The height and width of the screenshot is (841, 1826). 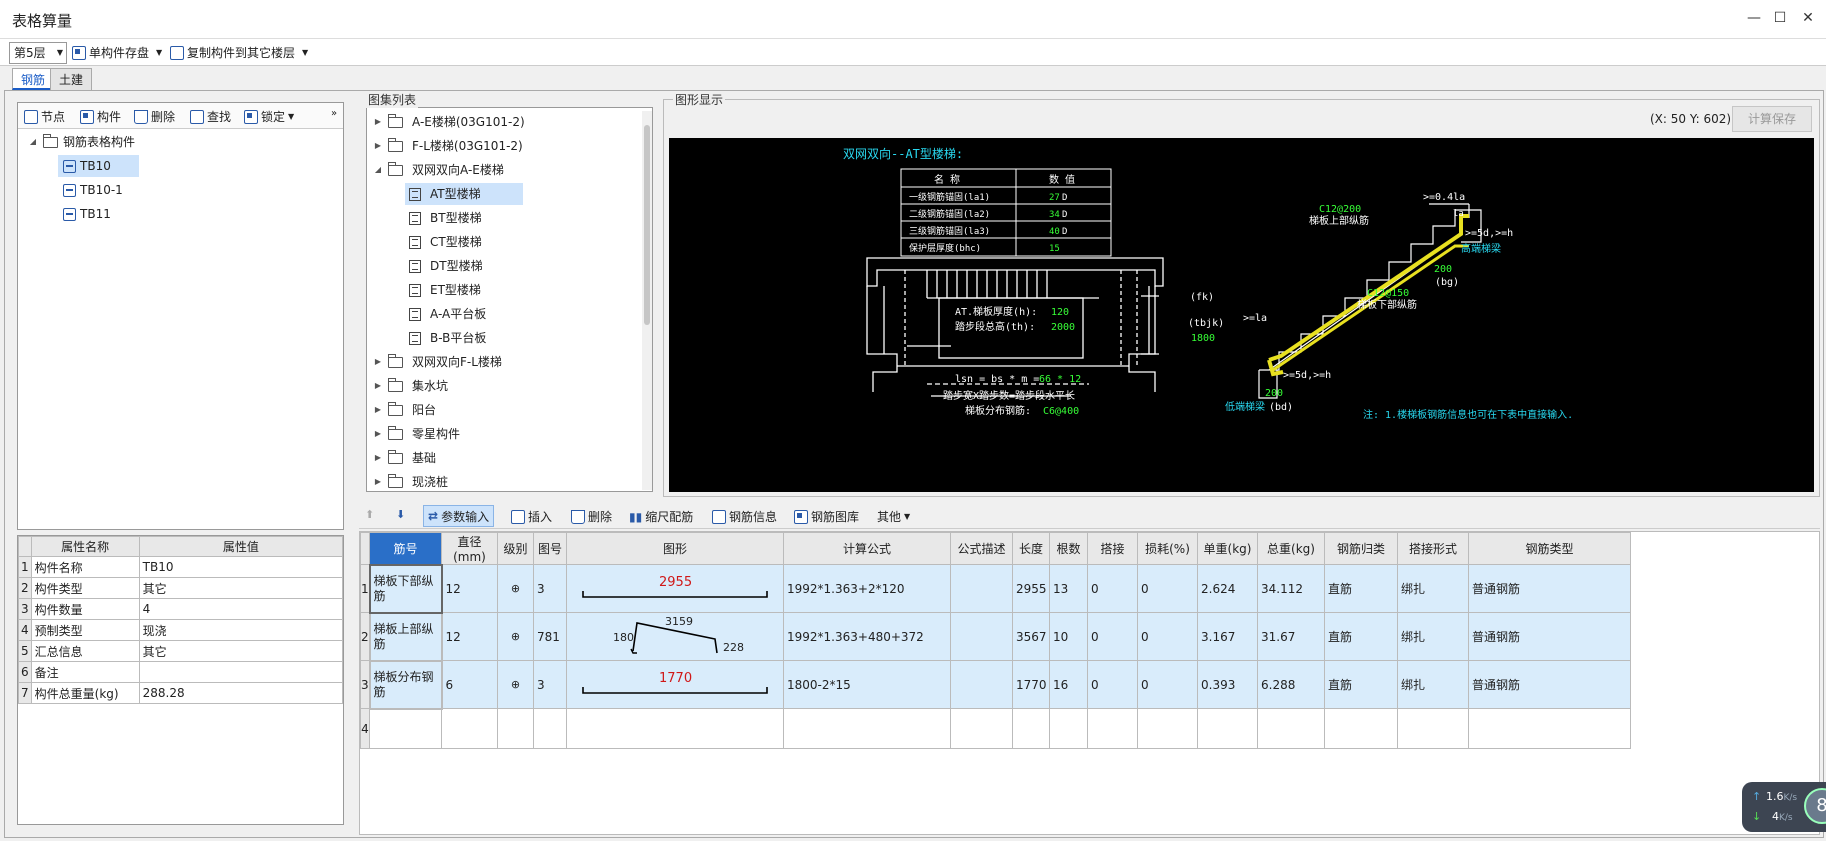 I want to click on atlas-scrollbar-thumb, so click(x=647, y=225).